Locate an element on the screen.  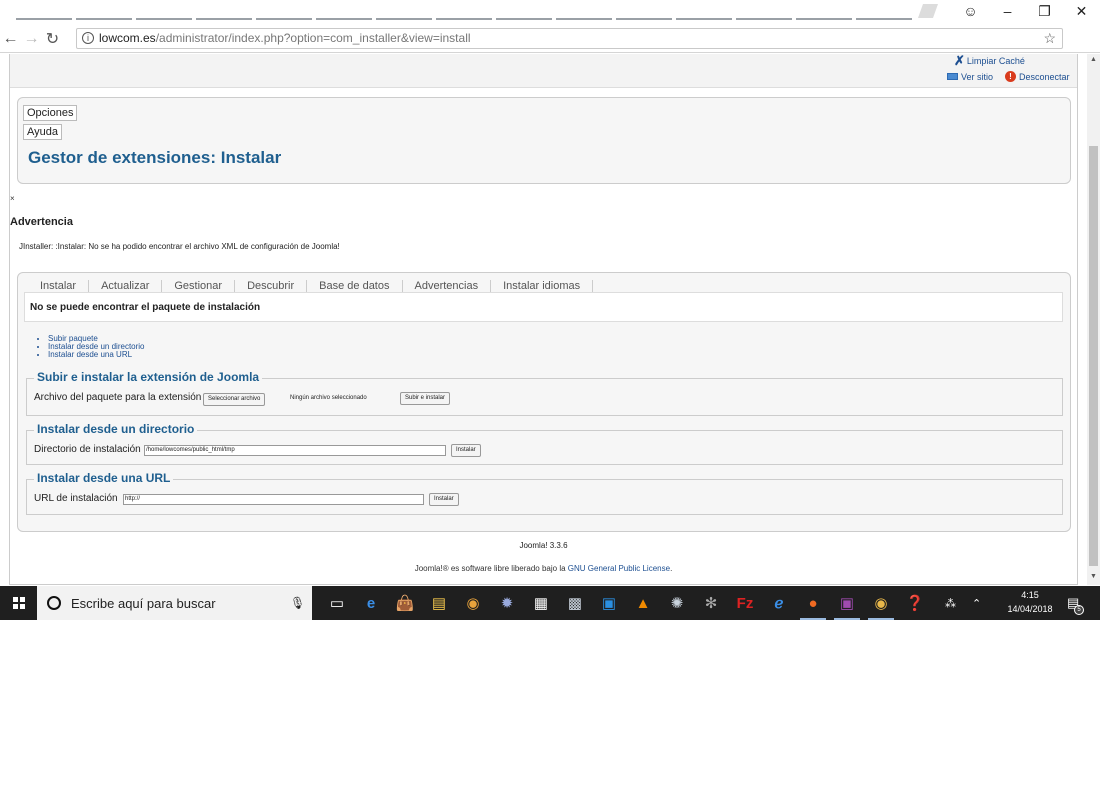
movie-maker-icon: ▩ is located at coordinates (575, 603).